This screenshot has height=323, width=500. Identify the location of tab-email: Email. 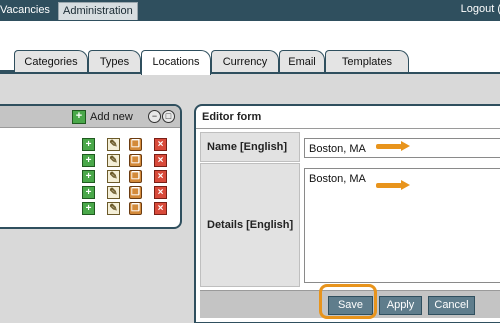
(302, 62).